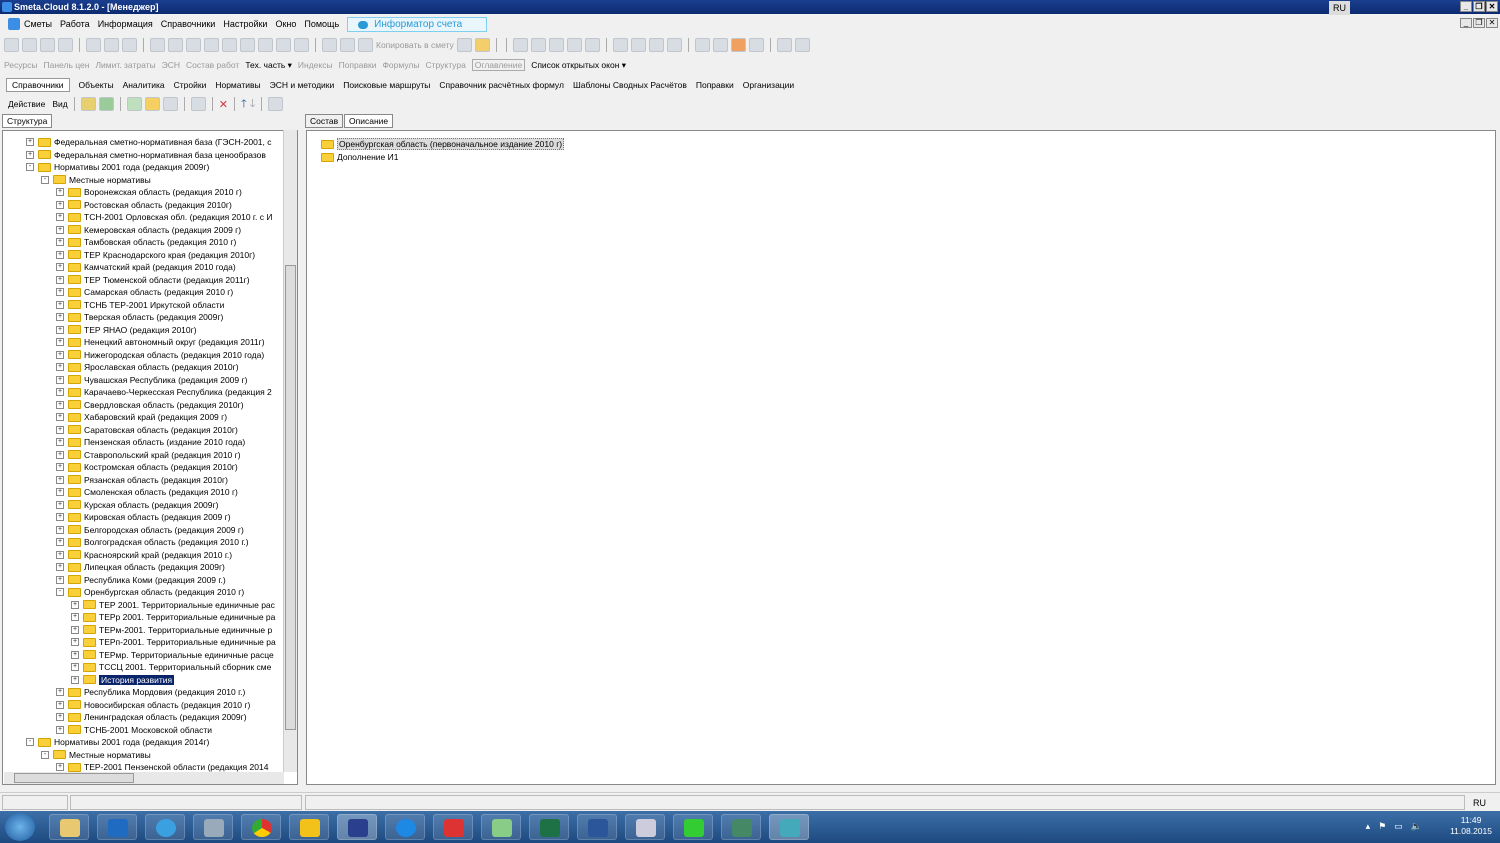  I want to click on clipboard-icon, so click(482, 45).